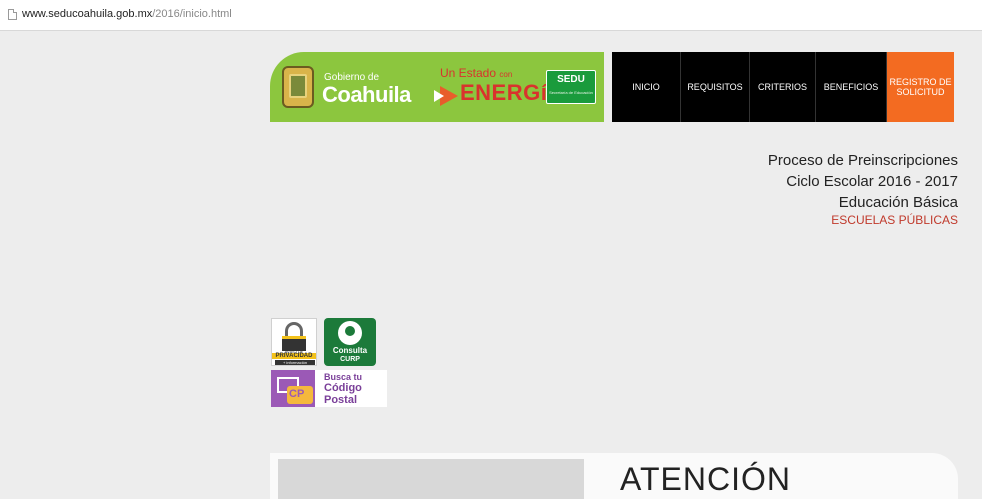 This screenshot has width=982, height=499. I want to click on cp-line1: Busca tu, so click(343, 377).